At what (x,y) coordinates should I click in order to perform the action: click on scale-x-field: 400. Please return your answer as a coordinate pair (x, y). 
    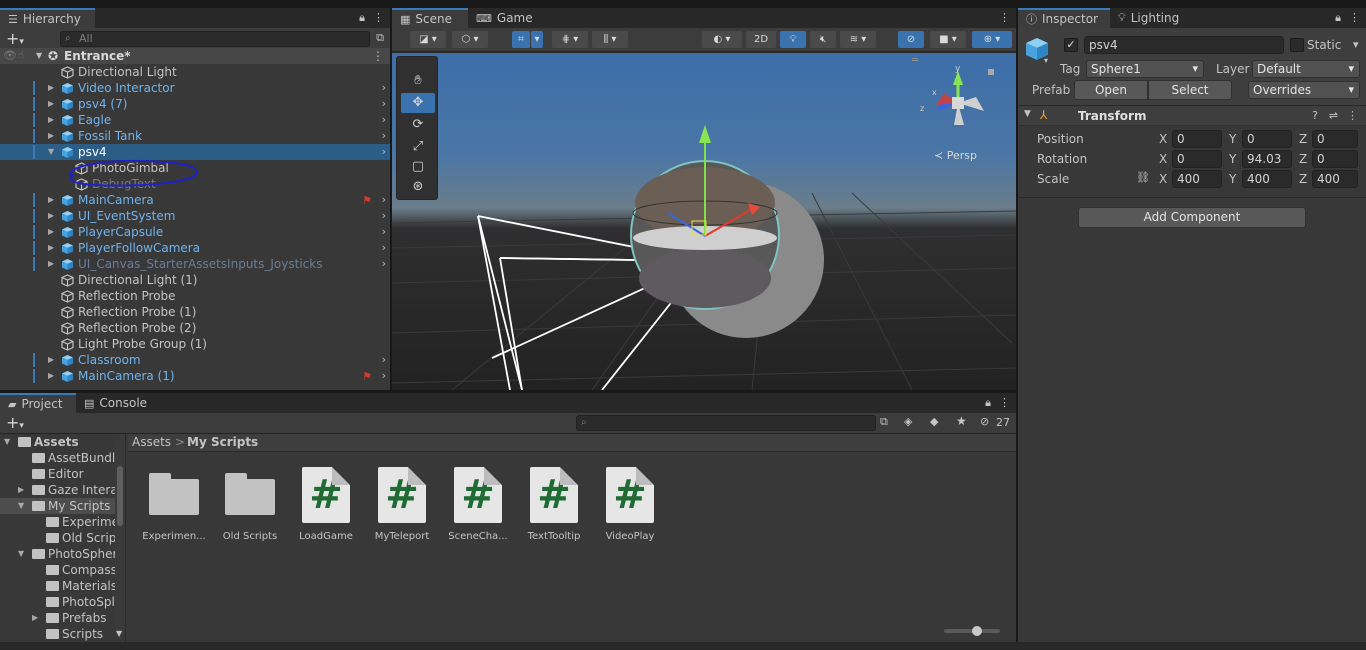
    Looking at the image, I should click on (1197, 179).